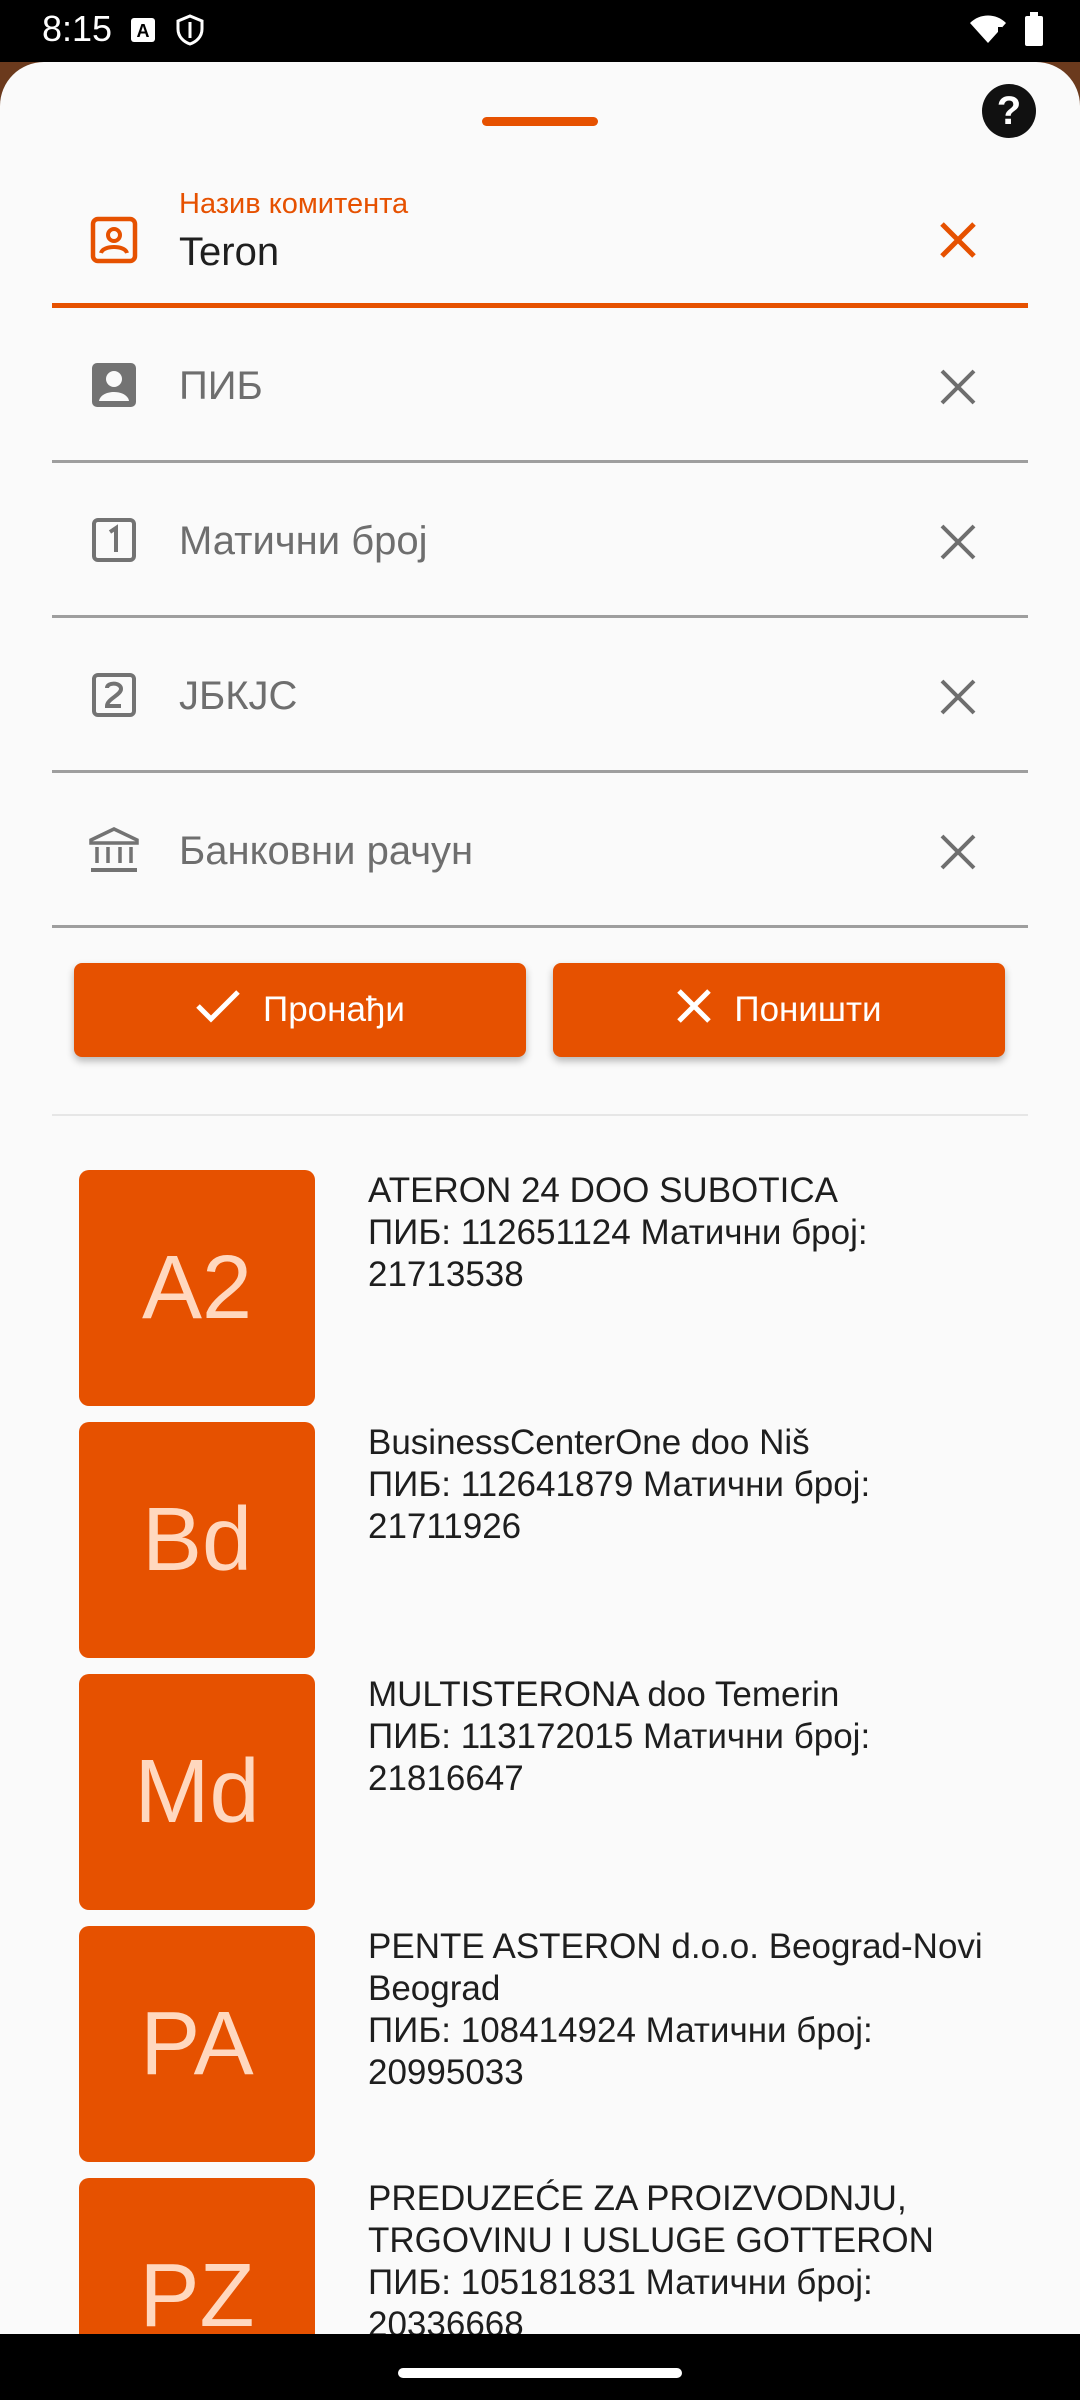  Describe the element at coordinates (540, 1115) in the screenshot. I see `divider` at that location.